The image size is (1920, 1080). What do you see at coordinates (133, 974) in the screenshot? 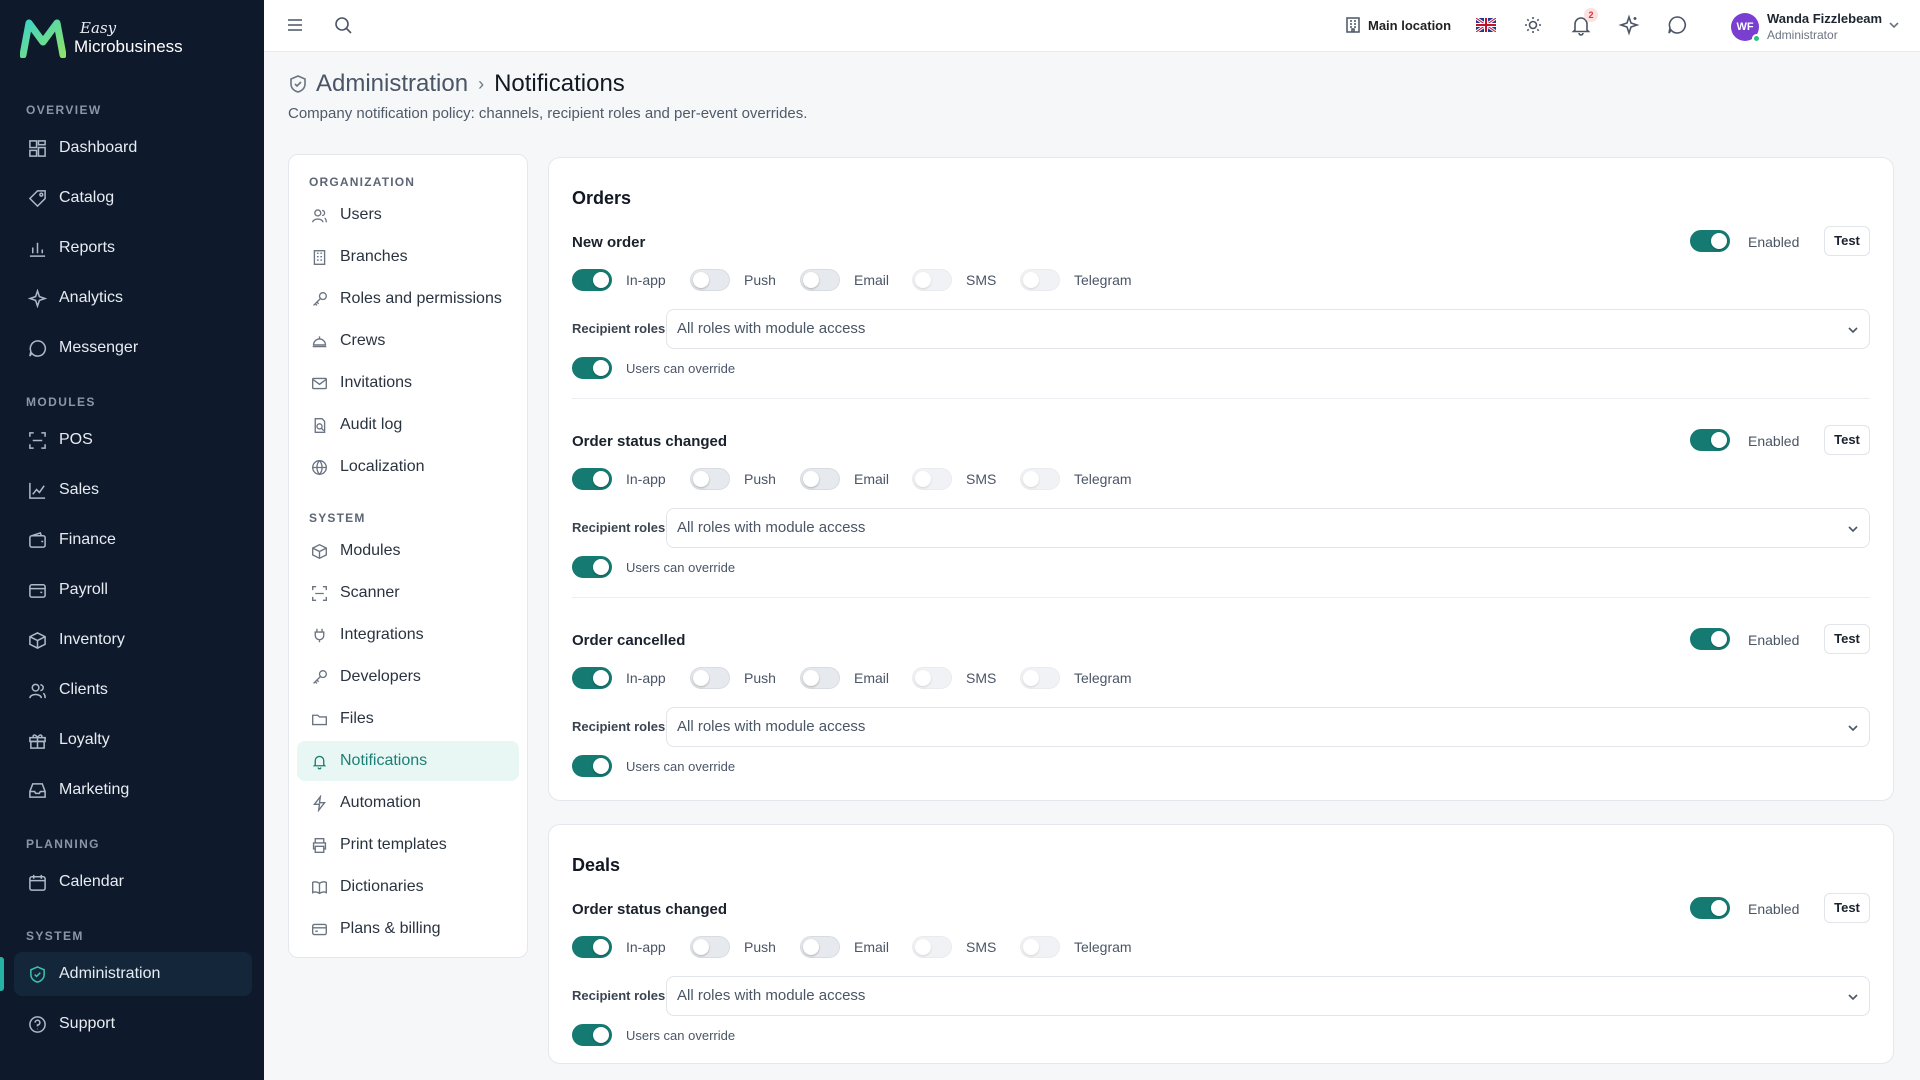
I see `nav-item-administration: Administration` at bounding box center [133, 974].